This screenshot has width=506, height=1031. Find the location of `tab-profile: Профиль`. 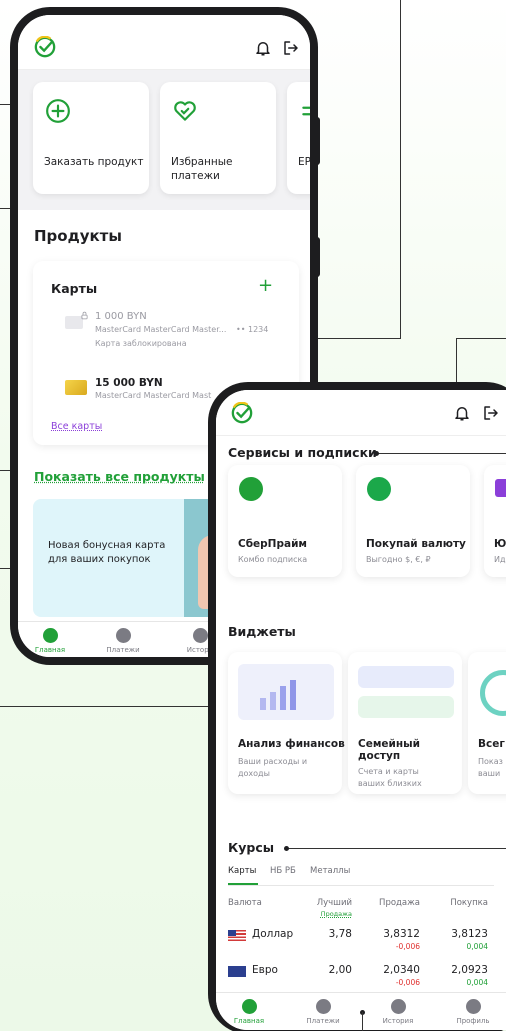

tab-profile: Профиль is located at coordinates (473, 1012).